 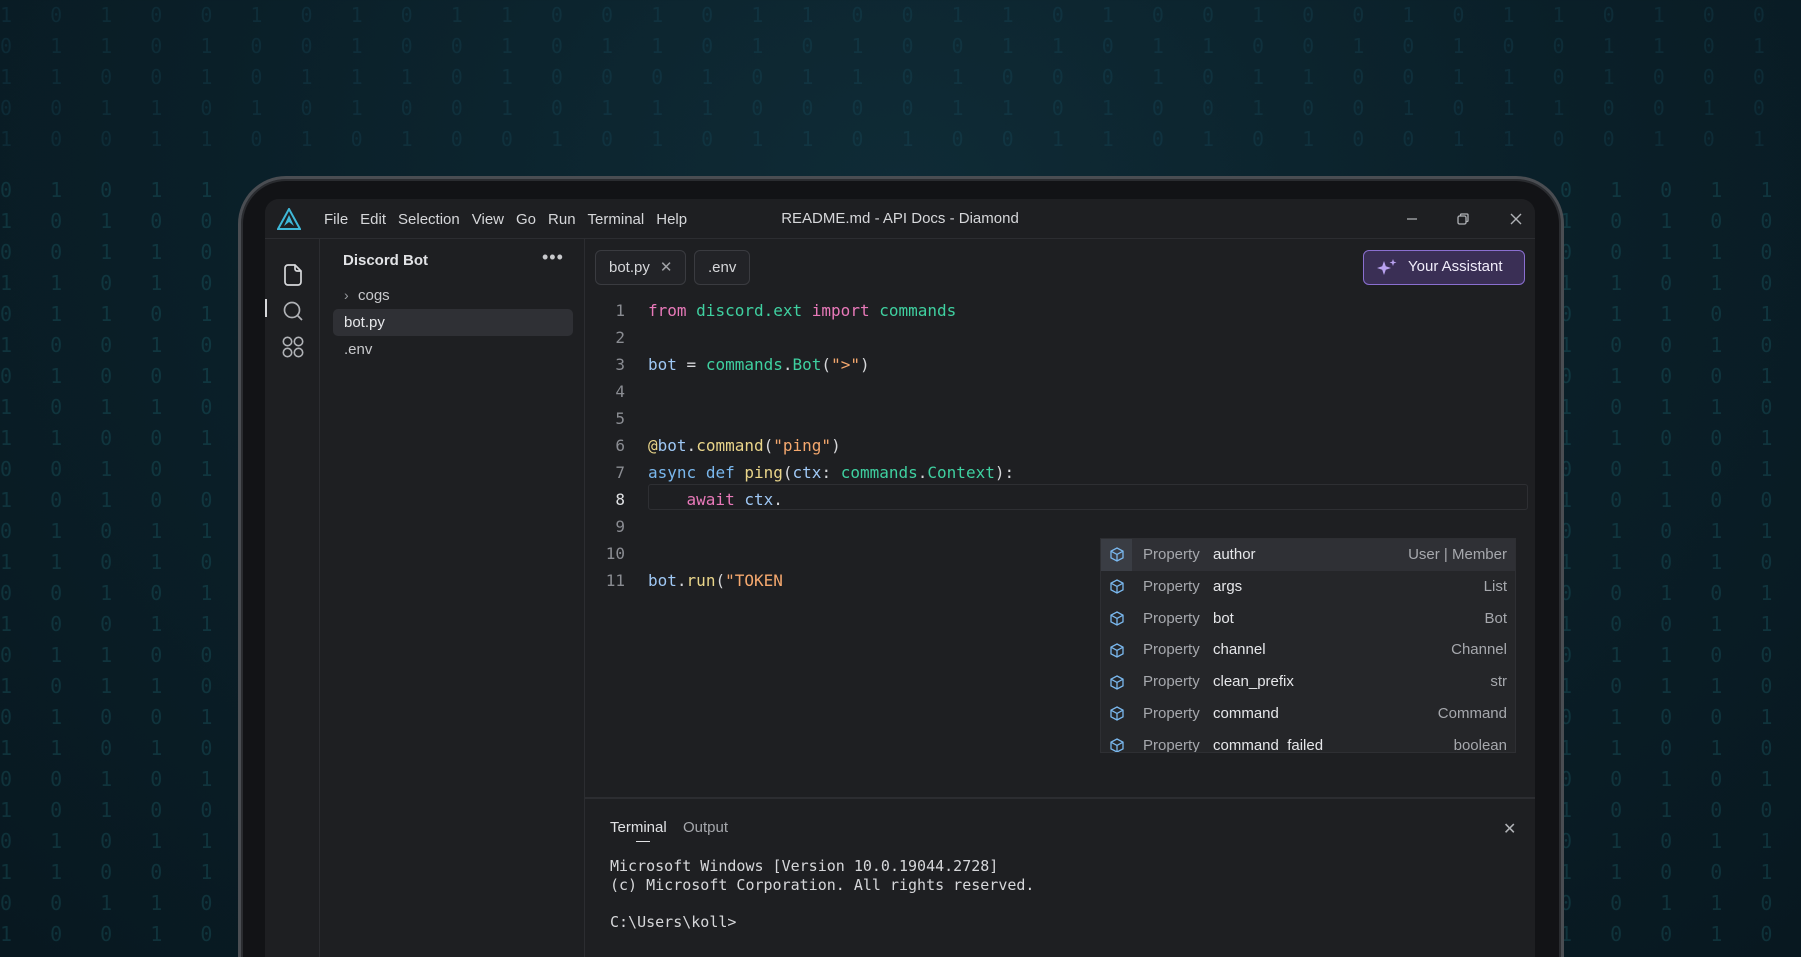 What do you see at coordinates (1268, 744) in the screenshot?
I see `suggestion-name: command_failed` at bounding box center [1268, 744].